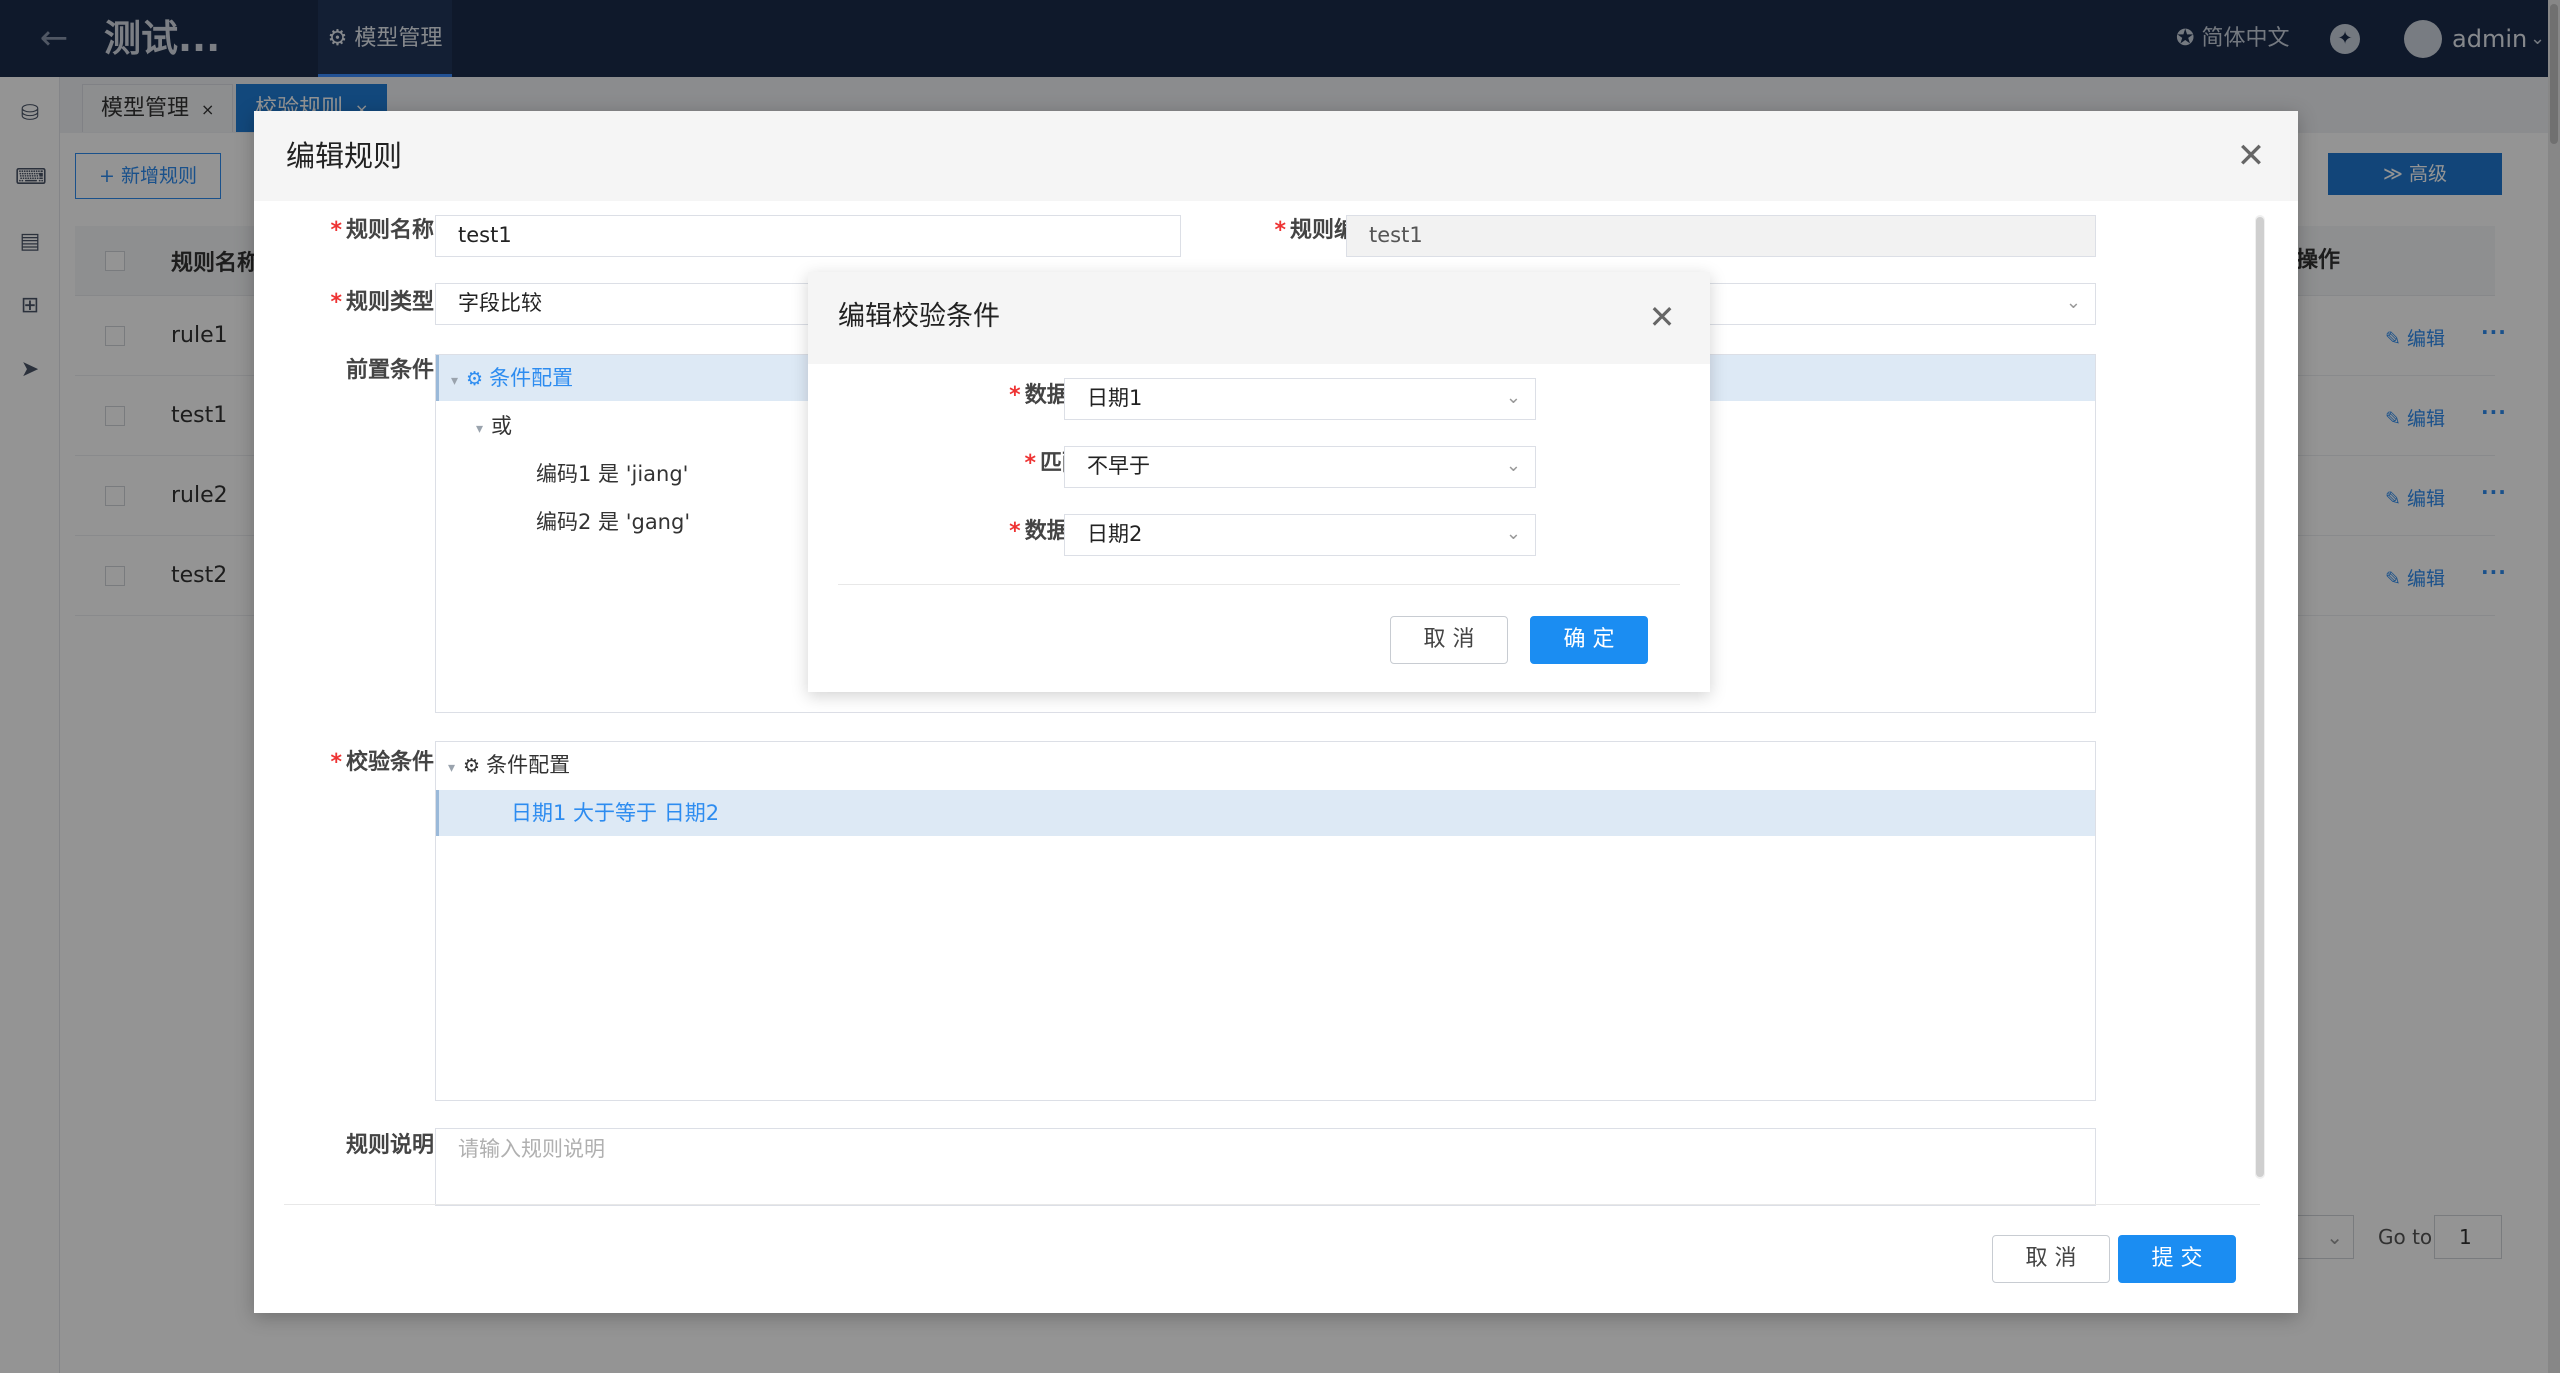  I want to click on field2-select: 日期2 ⌄, so click(1300, 535).